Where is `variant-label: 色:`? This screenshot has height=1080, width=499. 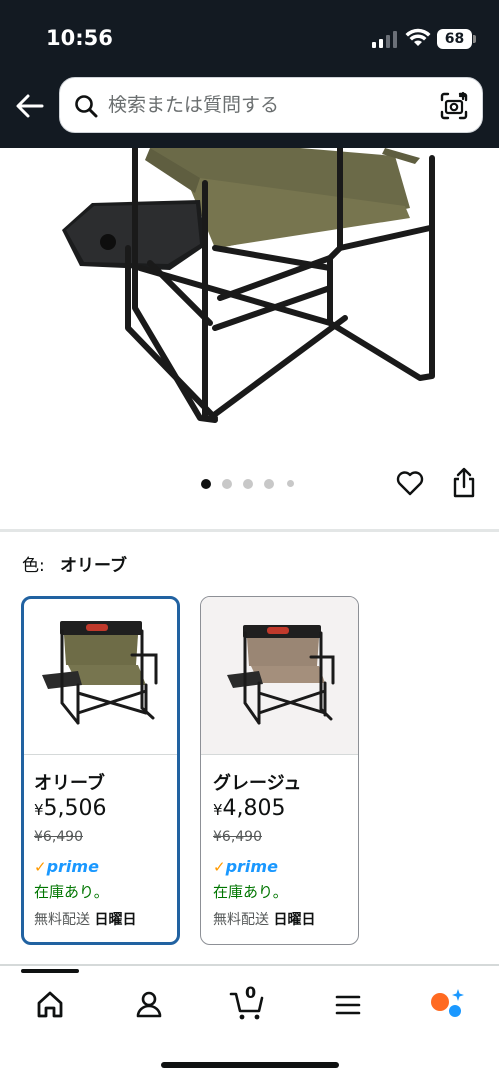 variant-label: 色: is located at coordinates (33, 566).